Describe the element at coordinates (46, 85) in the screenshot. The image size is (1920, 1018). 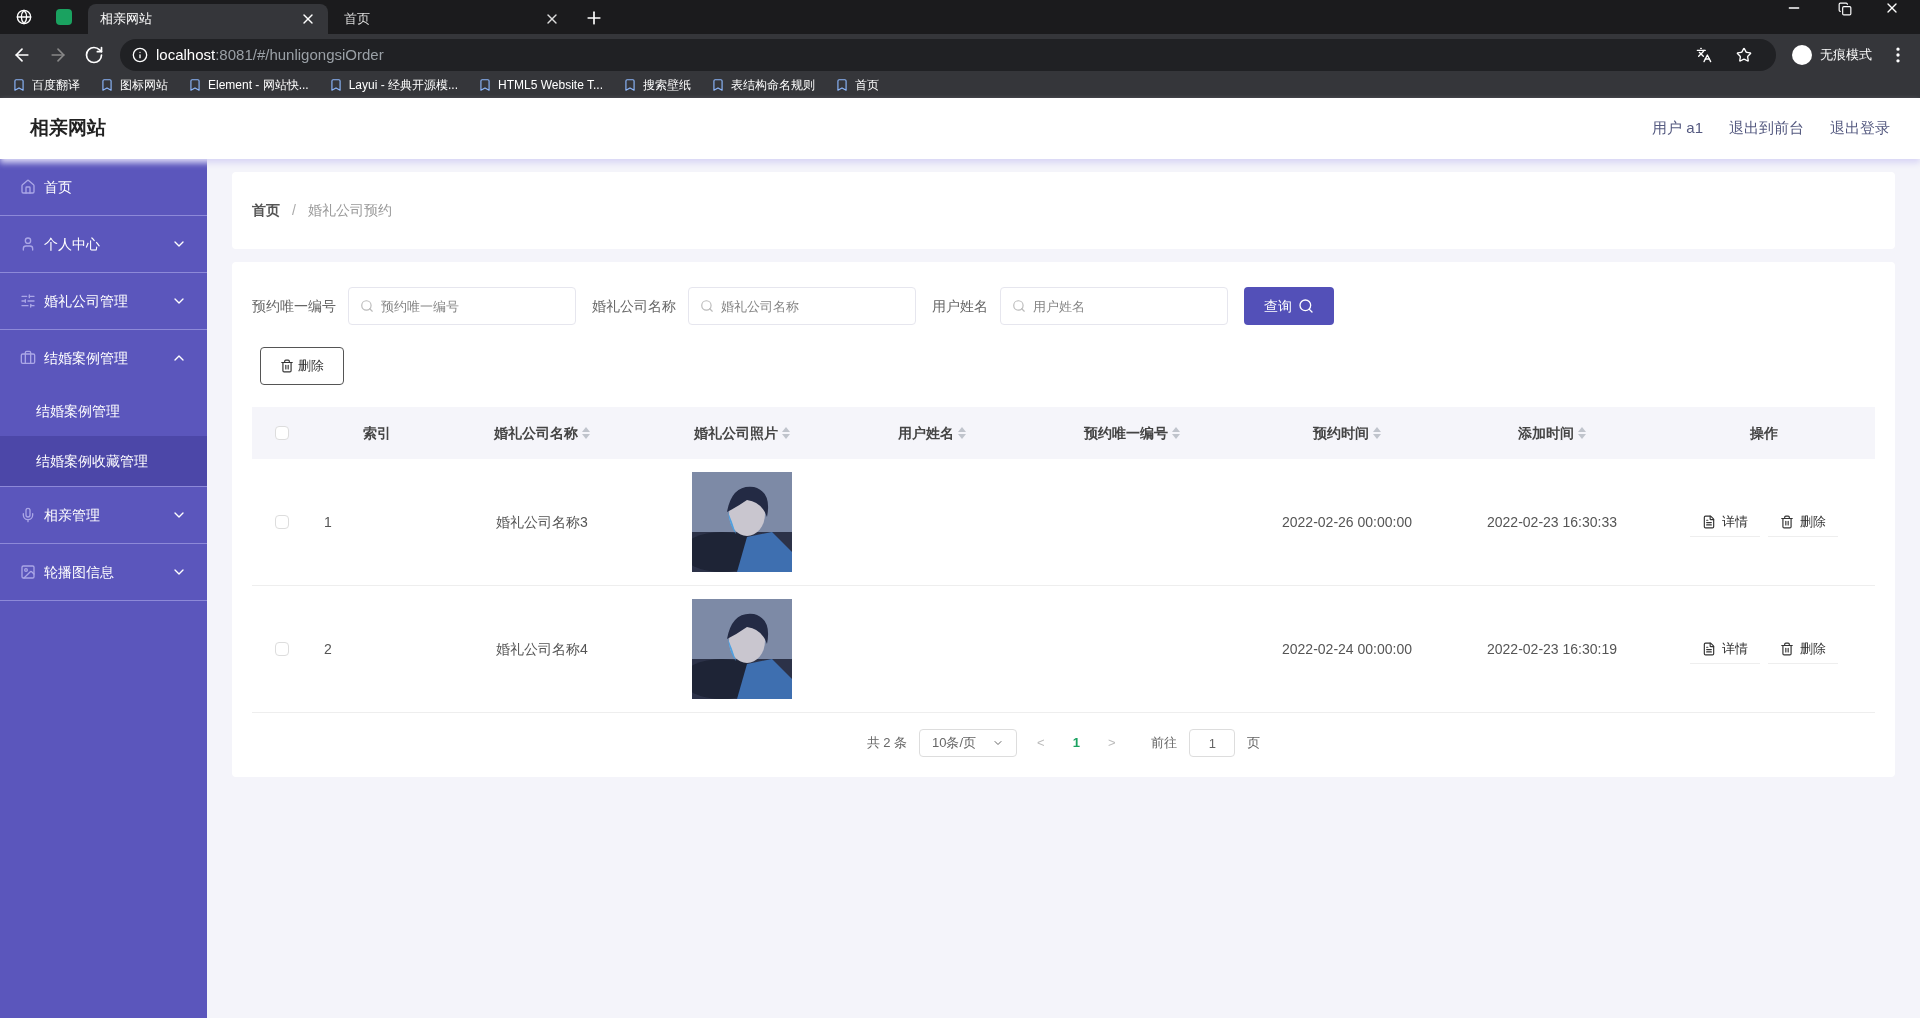
I see `bookmark: 百度翻译` at that location.